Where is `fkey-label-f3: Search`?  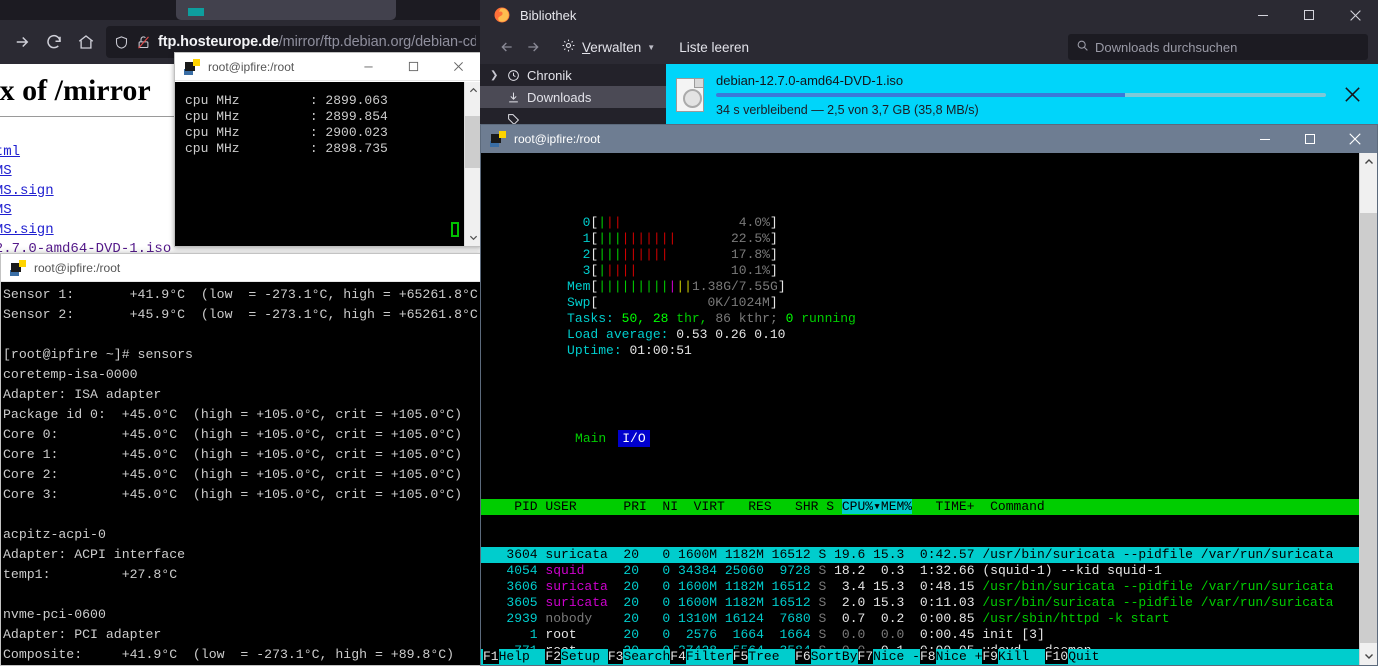 fkey-label-f3: Search is located at coordinates (646, 656).